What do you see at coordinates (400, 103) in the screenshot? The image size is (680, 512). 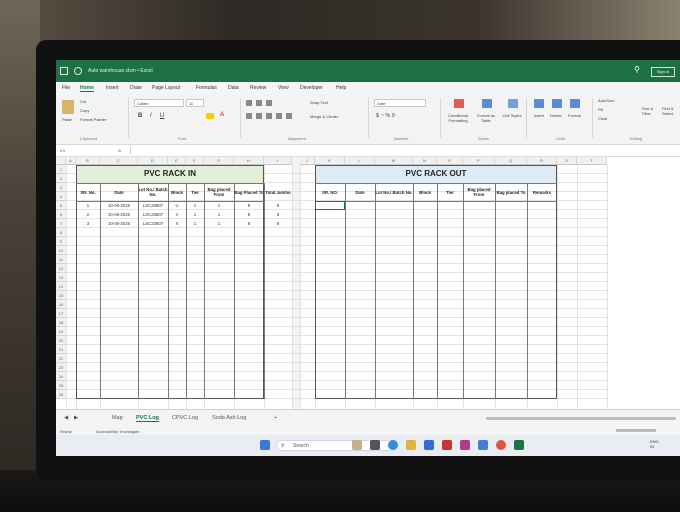 I see `number-format-select: Date` at bounding box center [400, 103].